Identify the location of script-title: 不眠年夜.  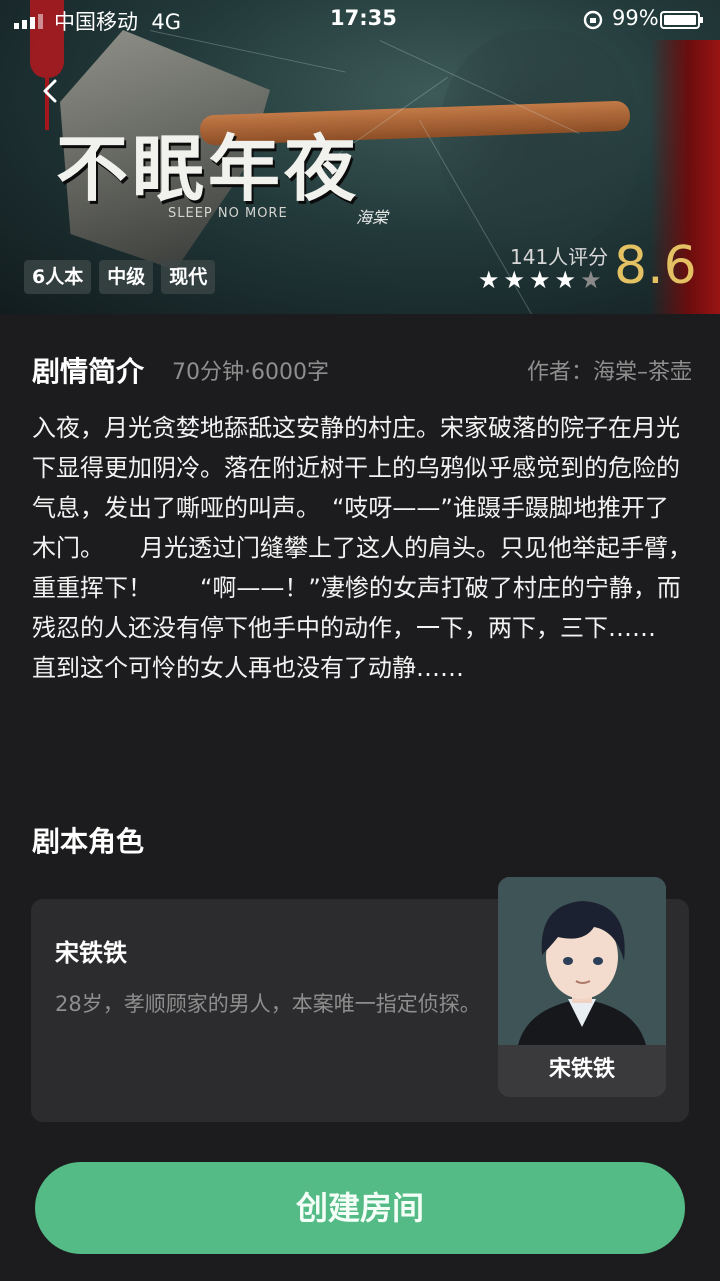
(208, 168).